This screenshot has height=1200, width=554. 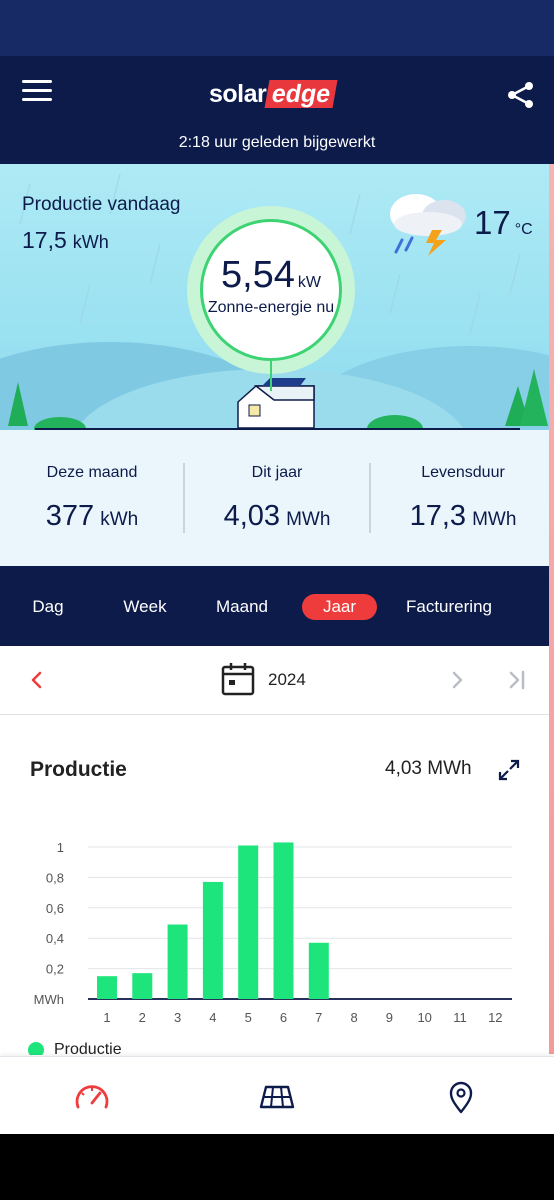 What do you see at coordinates (424, 1017) in the screenshot?
I see `x-tick-label: 10` at bounding box center [424, 1017].